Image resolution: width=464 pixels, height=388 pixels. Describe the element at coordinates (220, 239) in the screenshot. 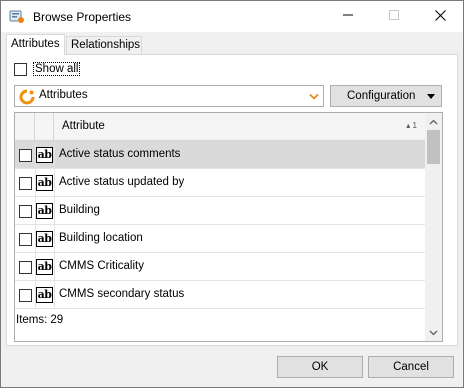

I see `table-row: ab Building location` at that location.